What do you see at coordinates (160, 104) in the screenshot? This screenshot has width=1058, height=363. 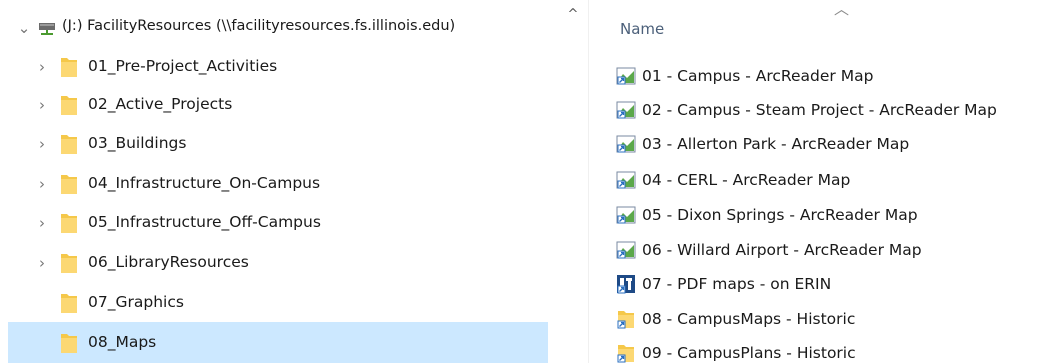 I see `folder-label: 02_Active_Projects` at bounding box center [160, 104].